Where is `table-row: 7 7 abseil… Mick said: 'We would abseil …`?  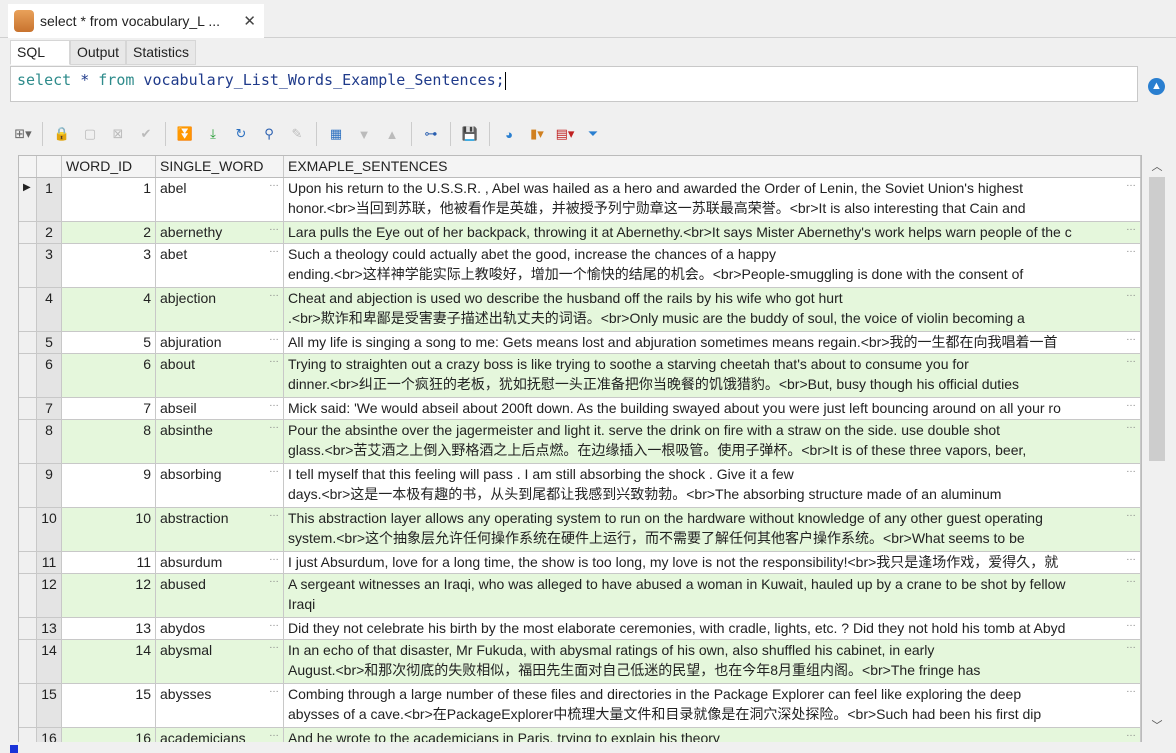
table-row: 7 7 abseil… Mick said: 'We would abseil … is located at coordinates (580, 409).